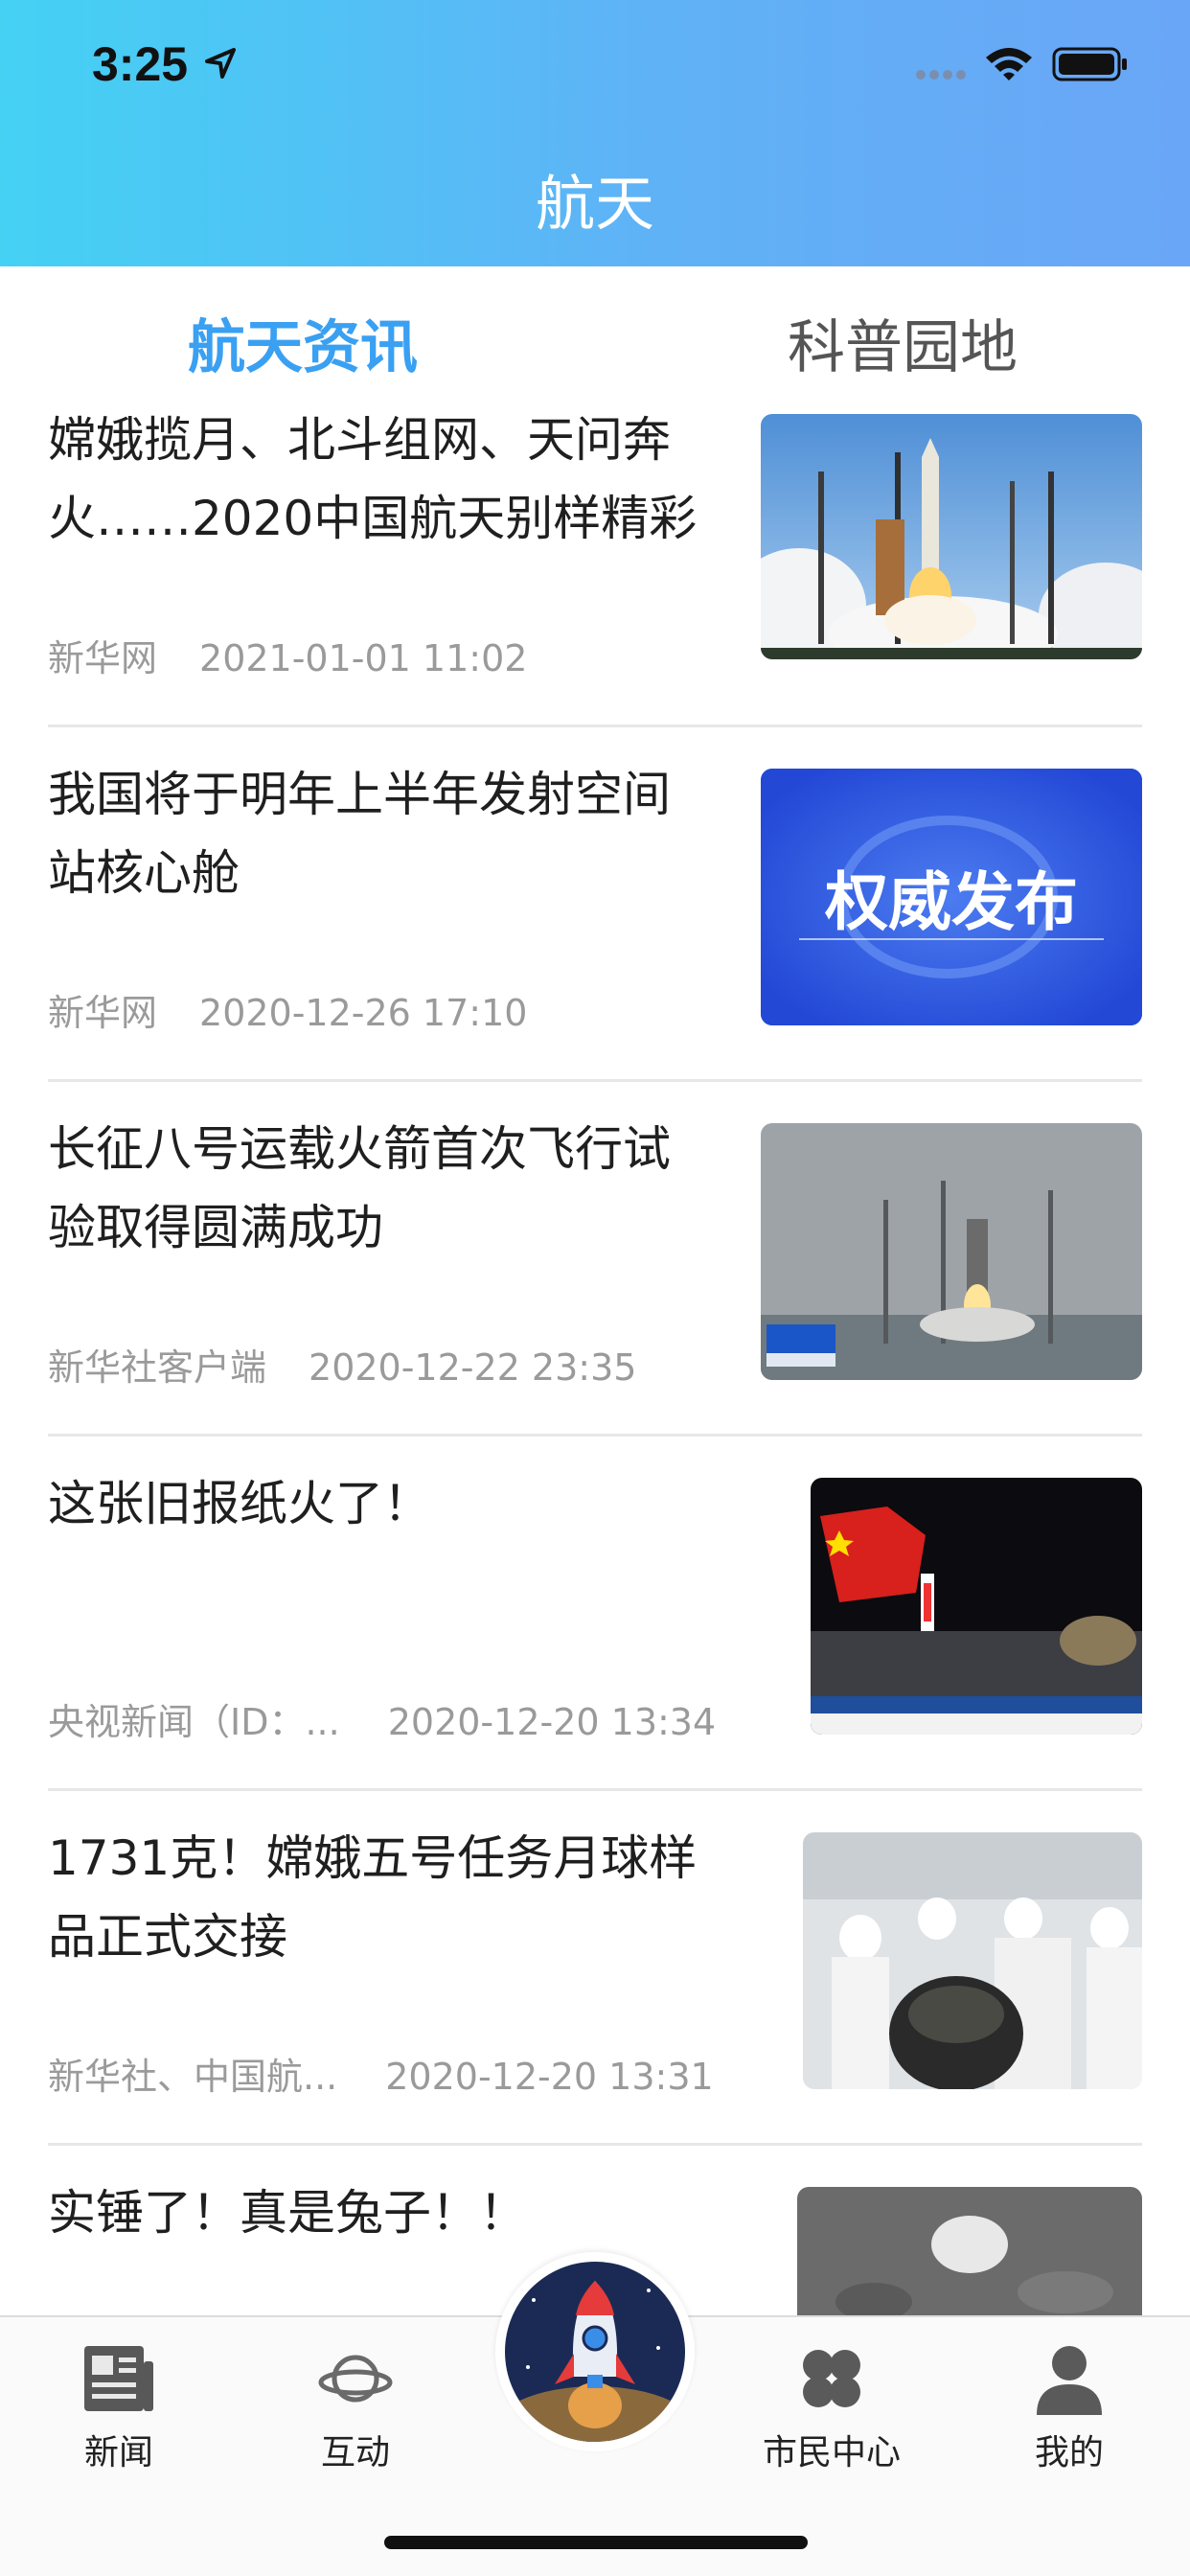  I want to click on tab-mine: 我的, so click(1069, 2413).